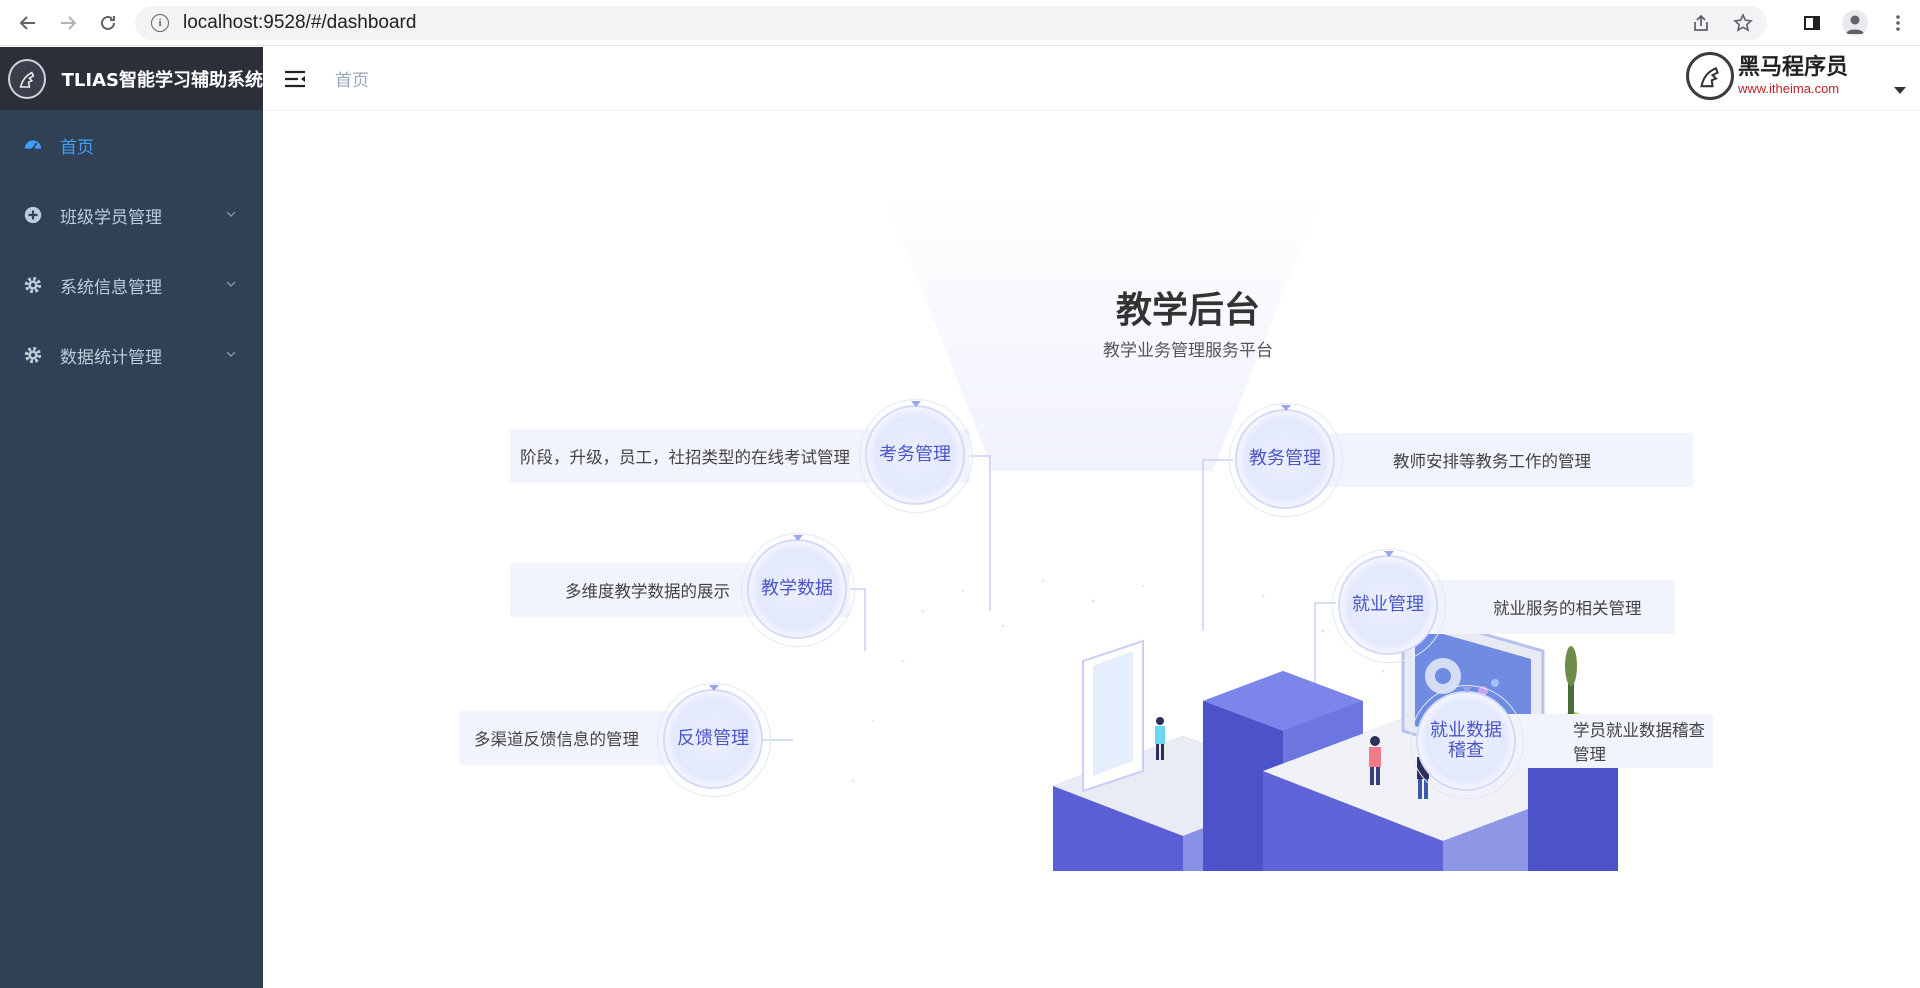 This screenshot has width=1920, height=988. Describe the element at coordinates (1091, 79) in the screenshot. I see `navbar: 首页 黑马程序员 www.itheima.com` at that location.